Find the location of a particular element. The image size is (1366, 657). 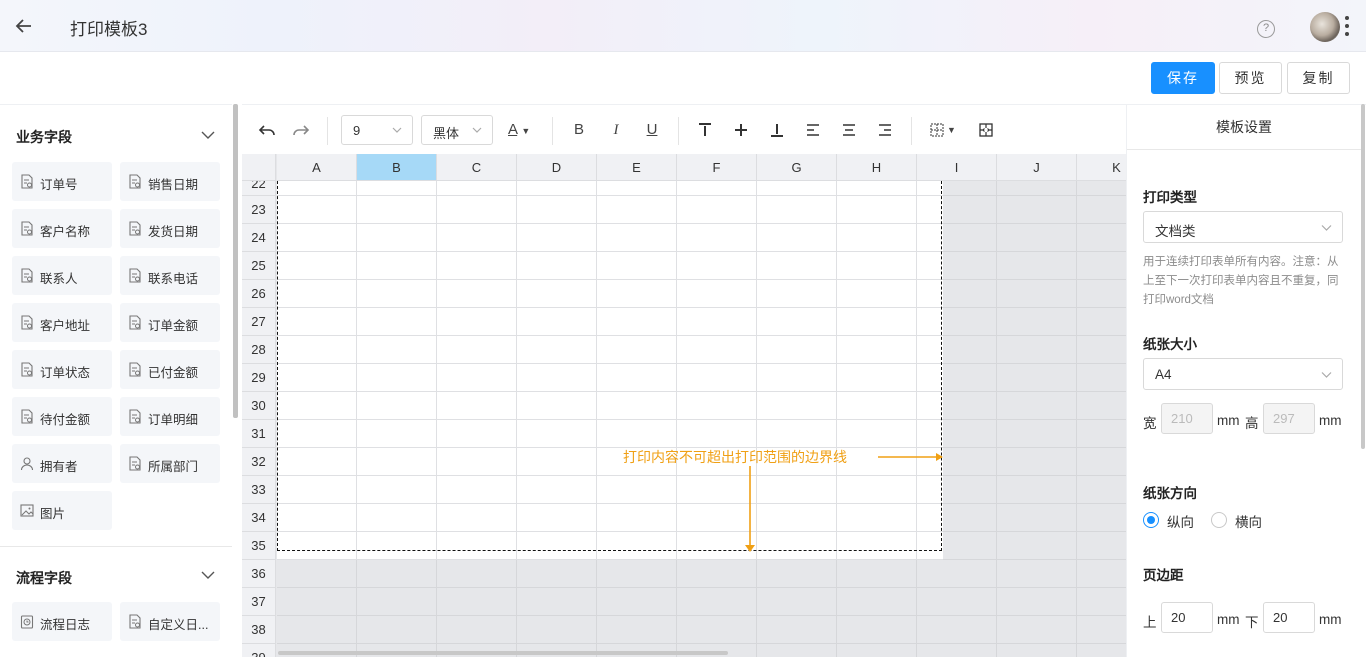

align-bottom-icon is located at coordinates (777, 130).